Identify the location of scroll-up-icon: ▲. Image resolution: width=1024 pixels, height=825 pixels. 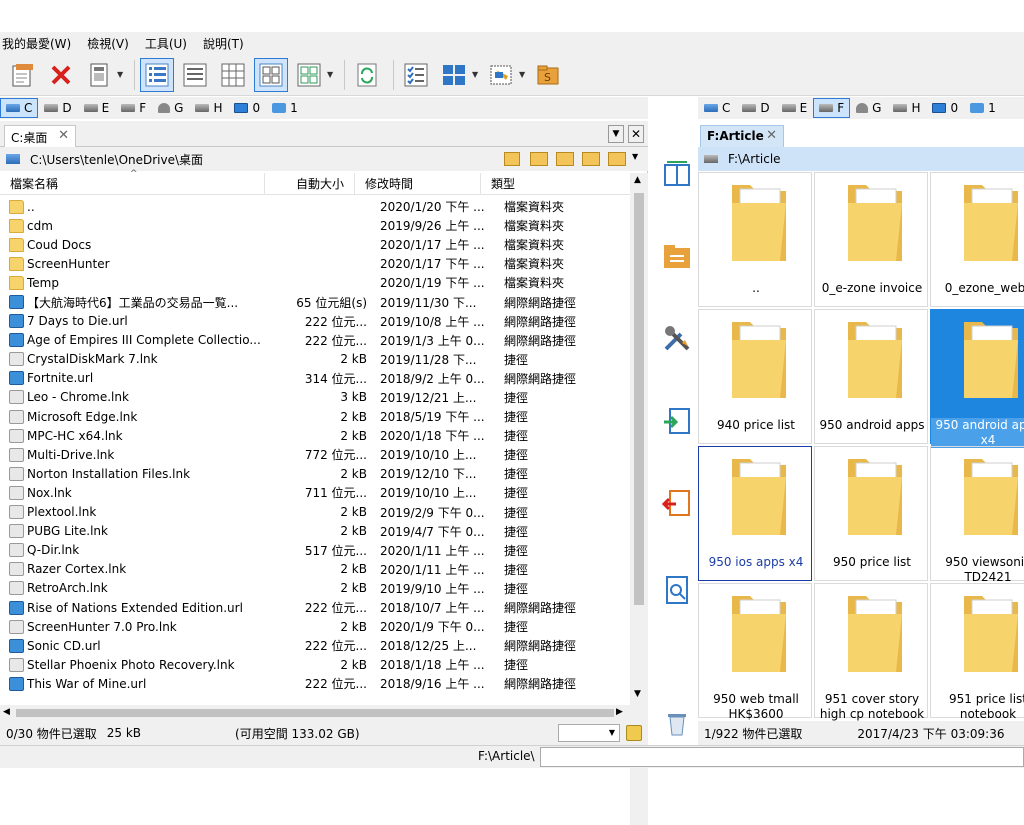
(637, 180).